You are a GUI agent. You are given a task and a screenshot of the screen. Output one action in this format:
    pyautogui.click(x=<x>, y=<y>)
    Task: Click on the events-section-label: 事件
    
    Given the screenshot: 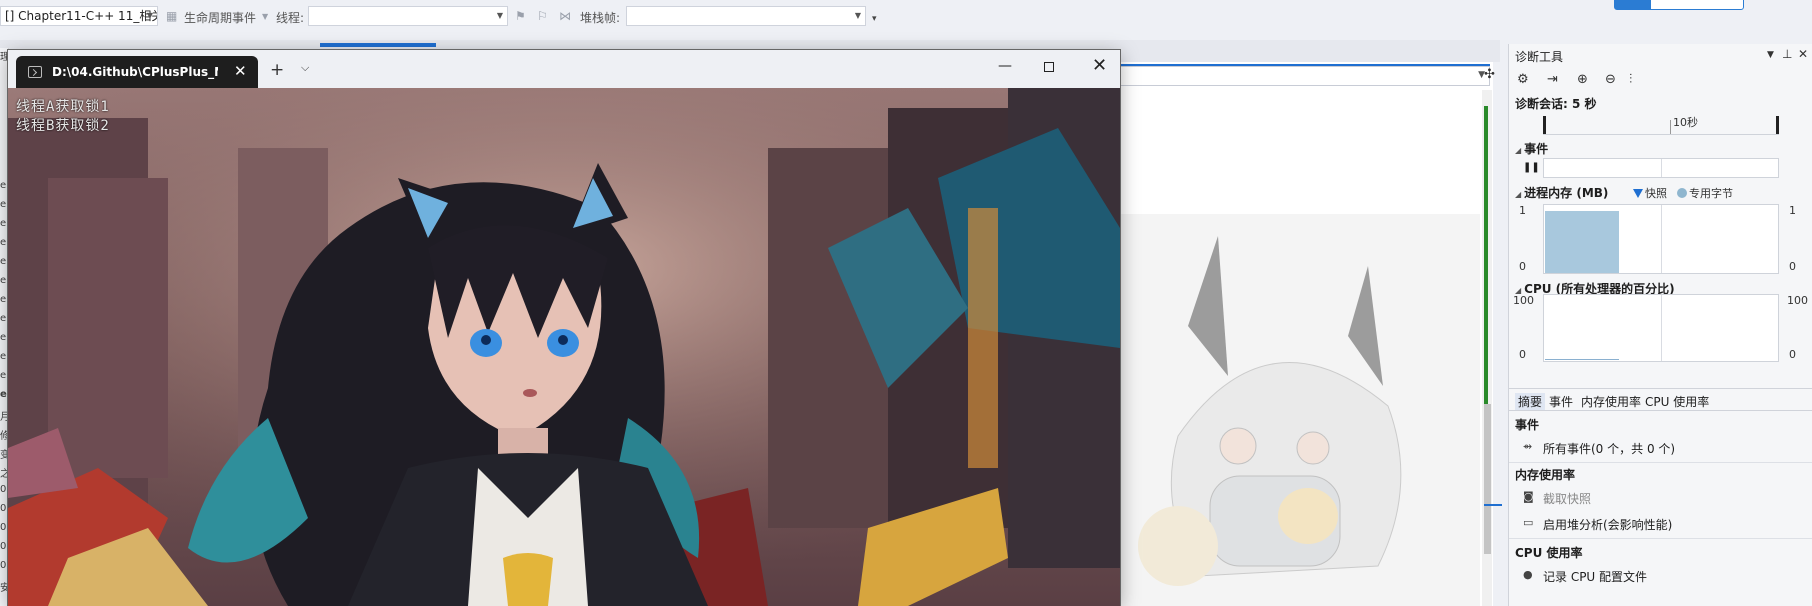 What is the action you would take?
    pyautogui.click(x=1536, y=149)
    